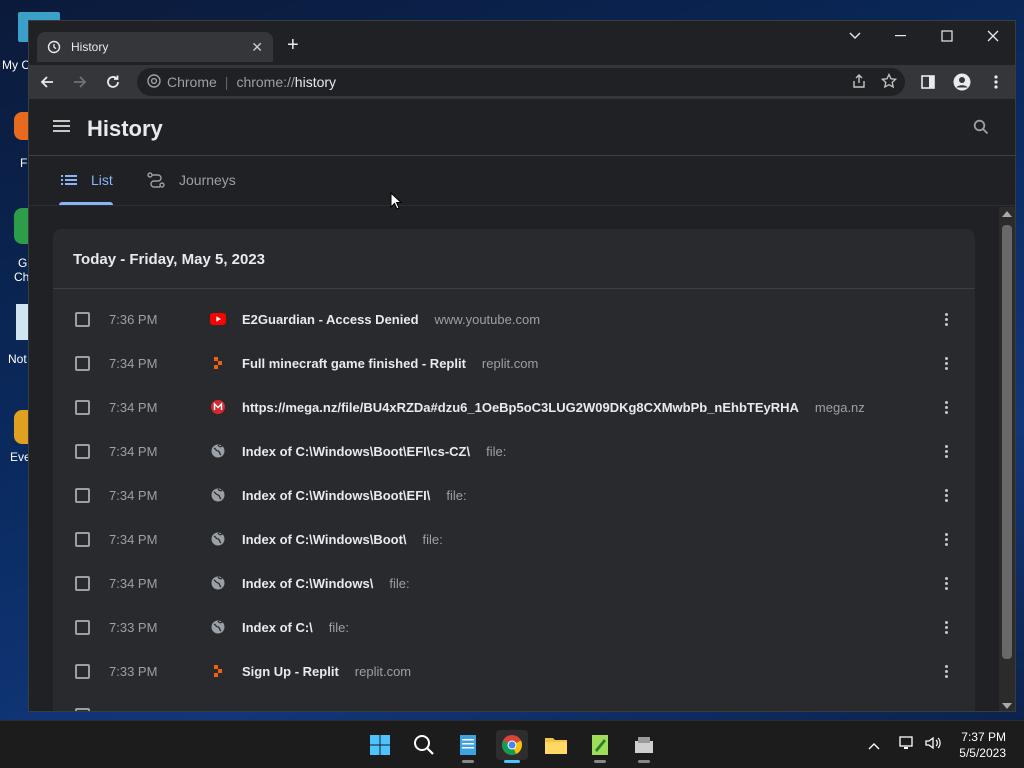 This screenshot has height=768, width=1024. What do you see at coordinates (87, 180) in the screenshot?
I see `tab-list: List` at bounding box center [87, 180].